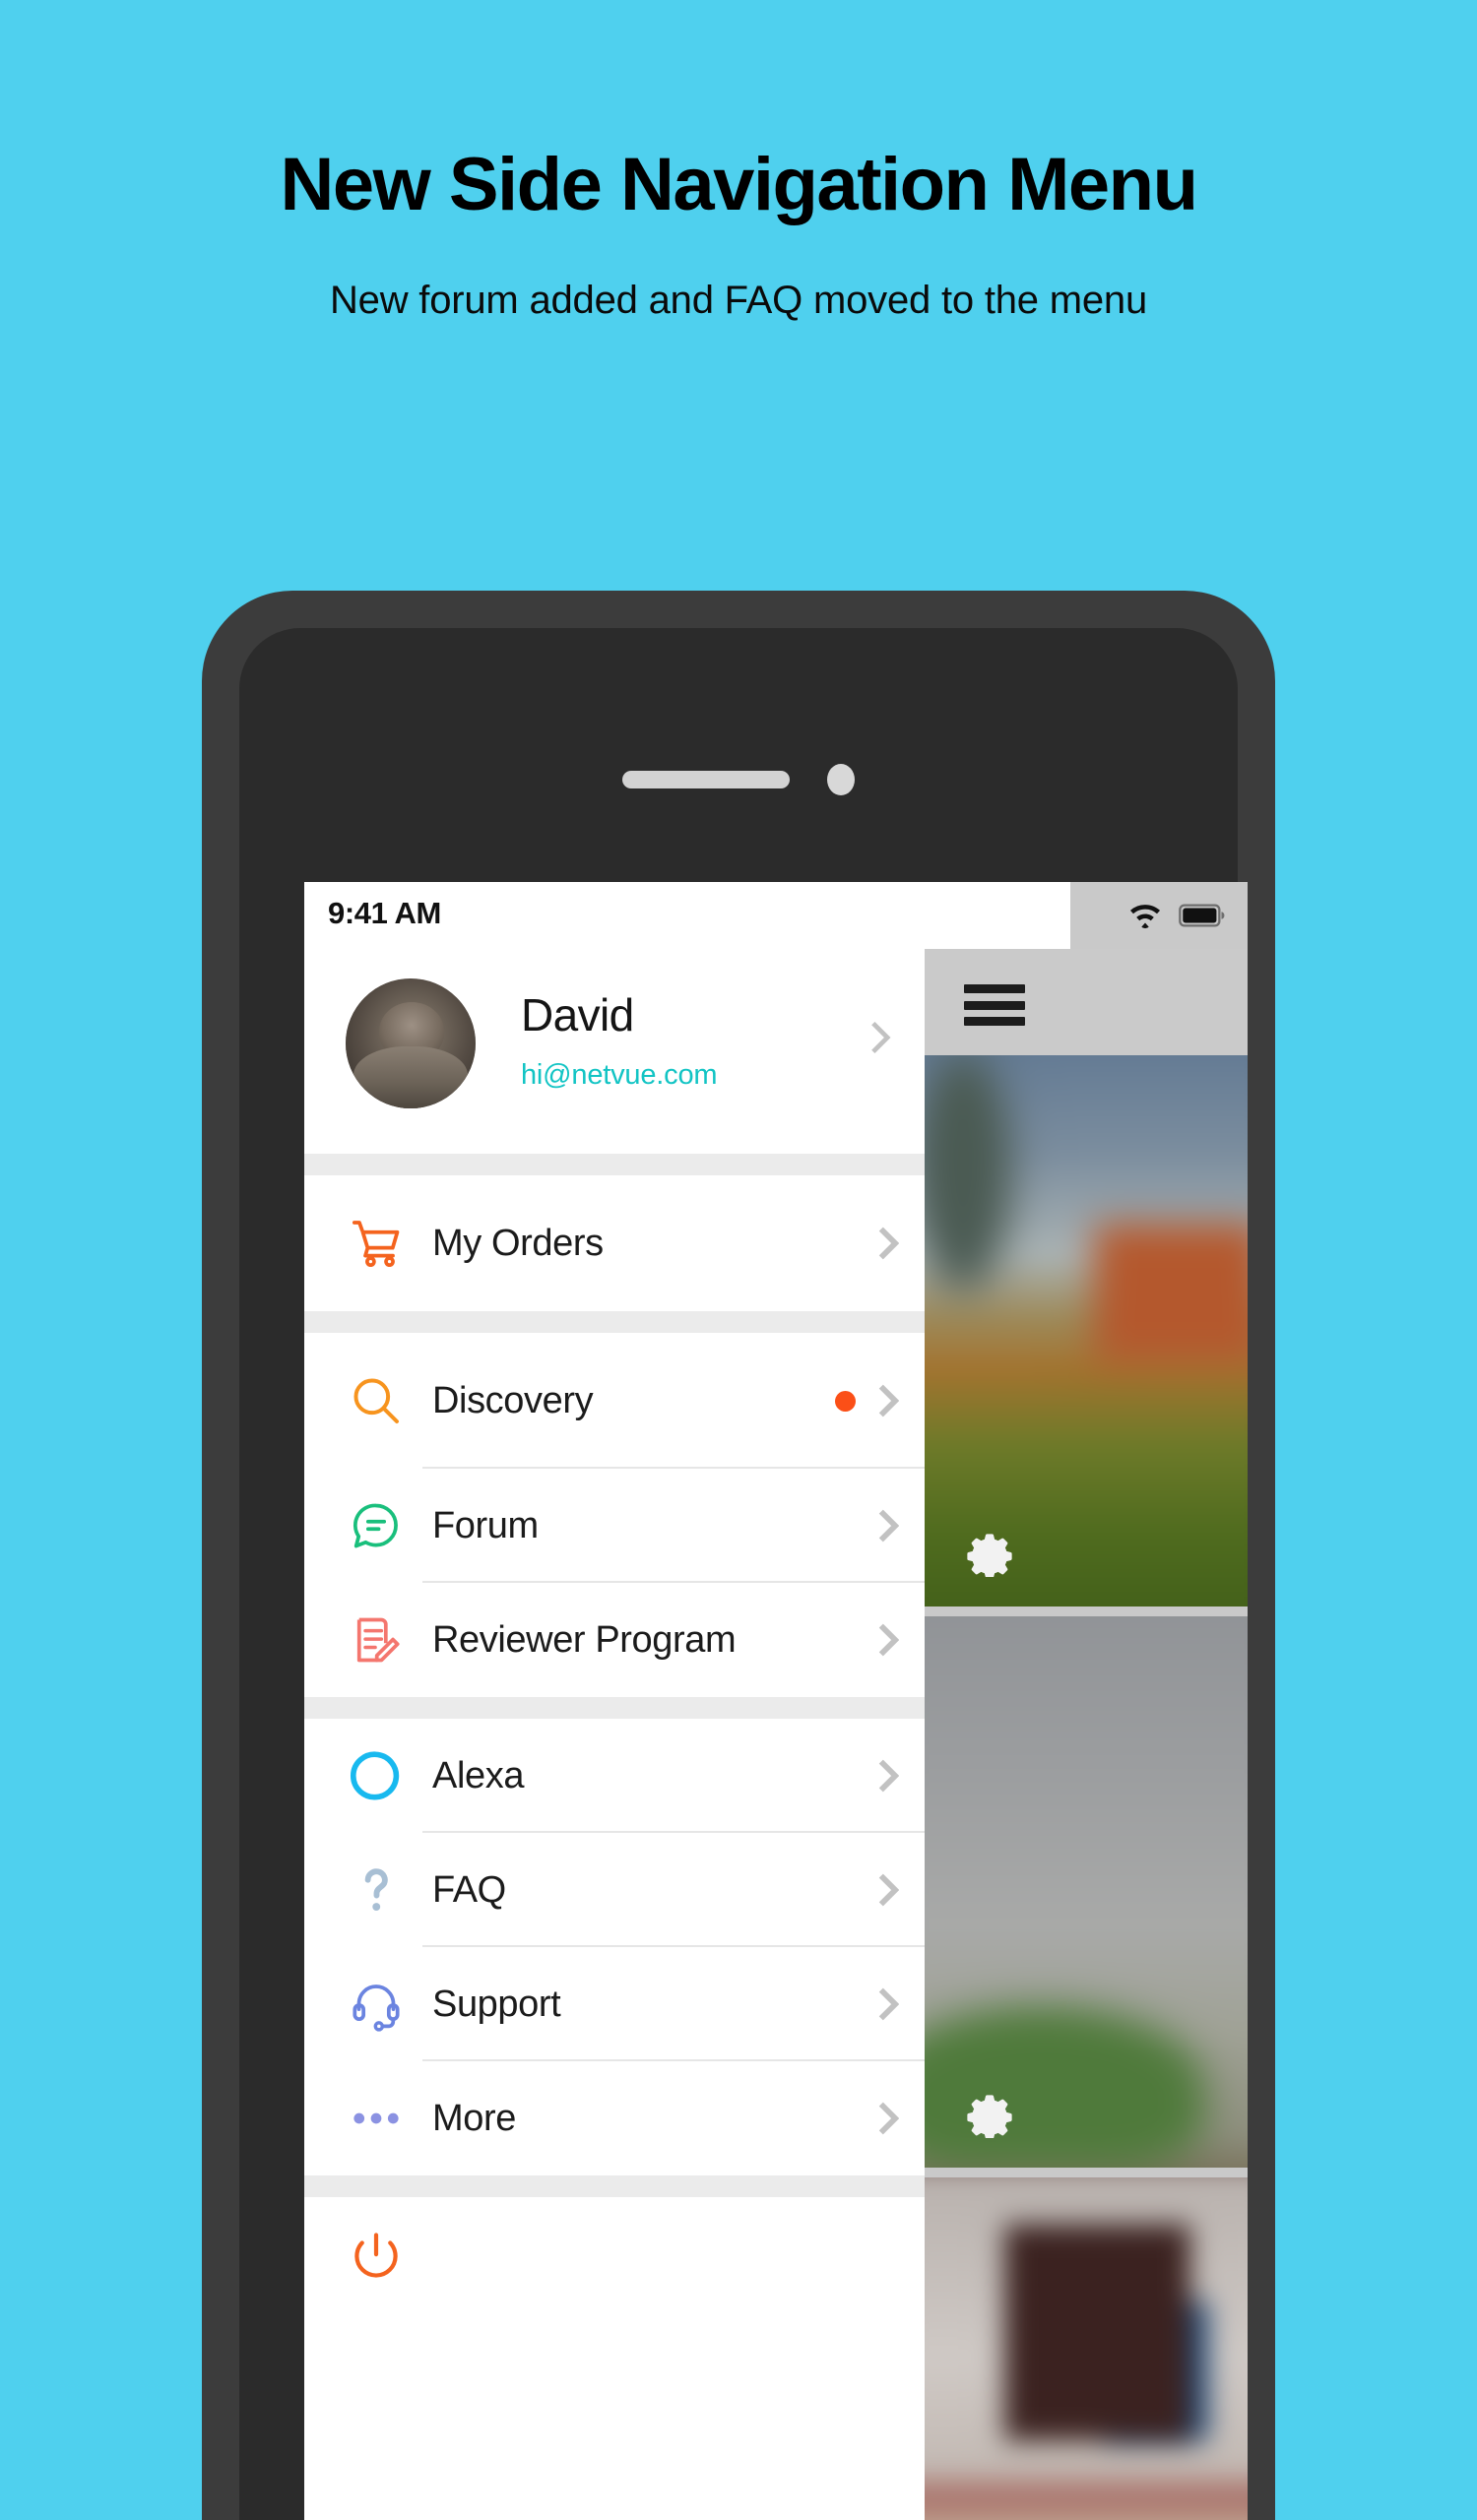  Describe the element at coordinates (776, 915) in the screenshot. I see `status-bar: 9:41 AM` at that location.